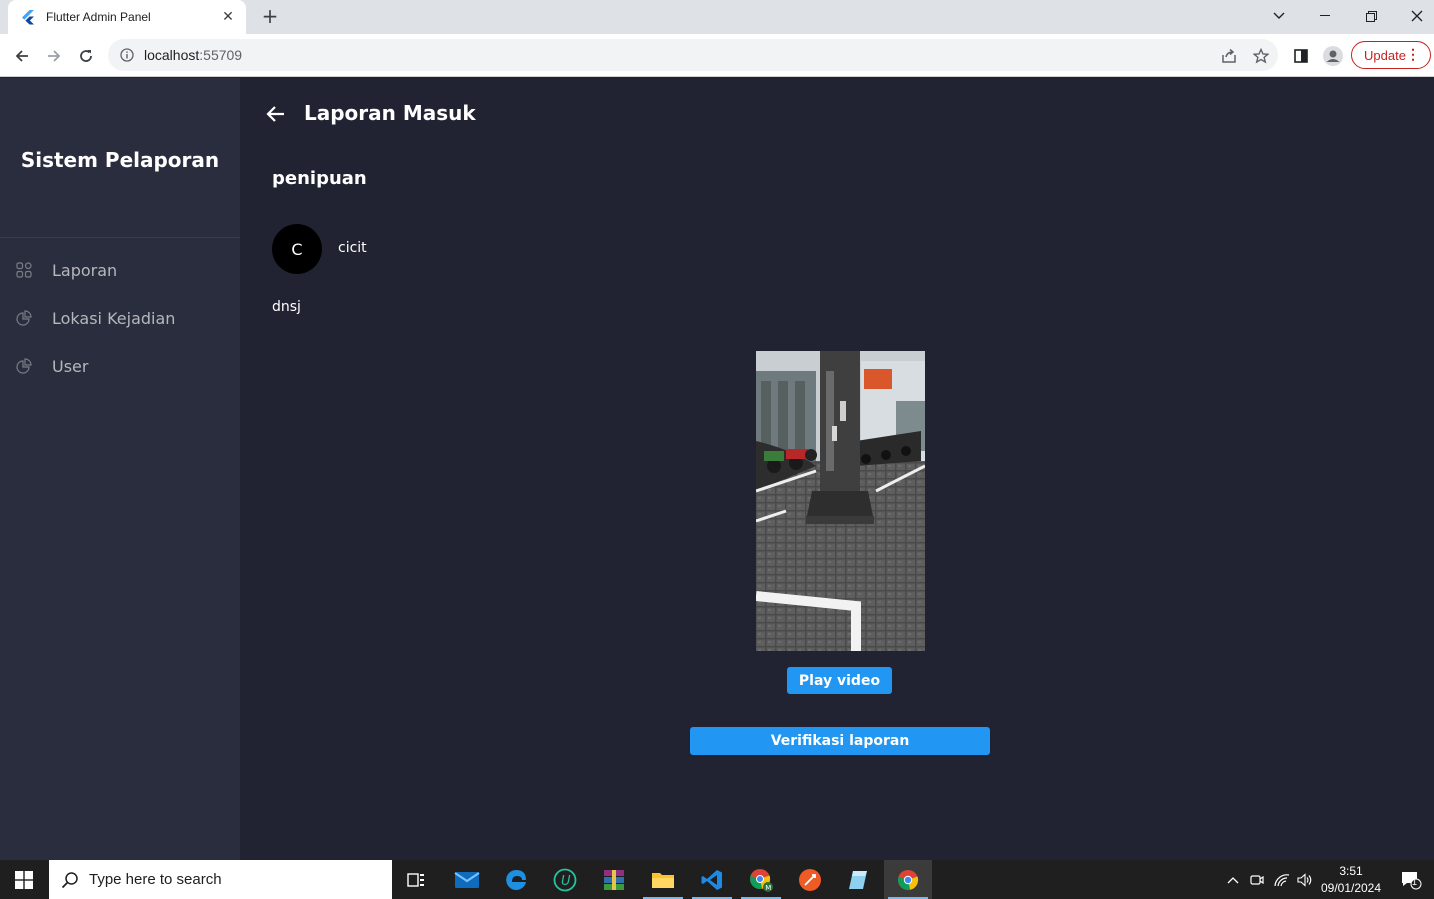  What do you see at coordinates (1351, 871) in the screenshot?
I see `clock-time: 3:51` at bounding box center [1351, 871].